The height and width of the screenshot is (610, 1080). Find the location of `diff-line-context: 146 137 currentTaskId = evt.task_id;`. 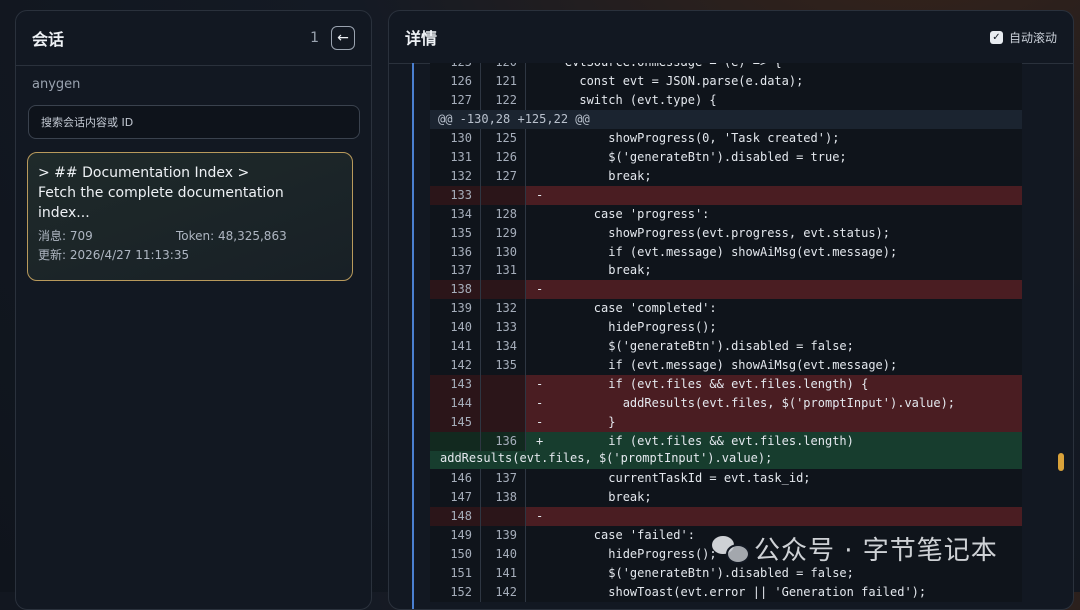

diff-line-context: 146 137 currentTaskId = evt.task_id; is located at coordinates (726, 478).